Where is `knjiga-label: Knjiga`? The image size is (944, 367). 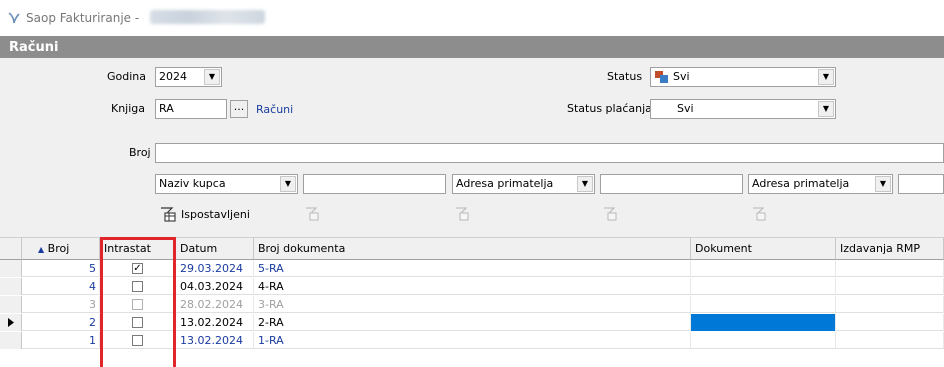
knjiga-label: Knjiga is located at coordinates (128, 108).